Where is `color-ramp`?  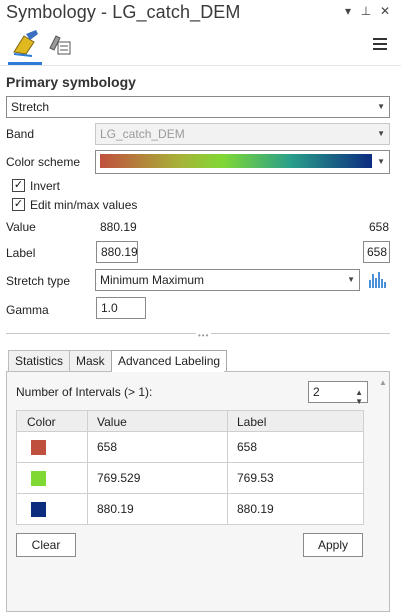
color-ramp is located at coordinates (236, 161).